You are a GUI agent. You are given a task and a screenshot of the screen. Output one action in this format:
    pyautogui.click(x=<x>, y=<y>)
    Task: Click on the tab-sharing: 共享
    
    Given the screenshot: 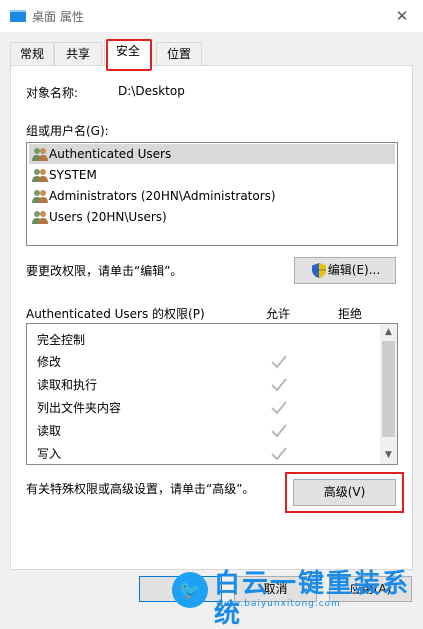 What is the action you would take?
    pyautogui.click(x=78, y=53)
    